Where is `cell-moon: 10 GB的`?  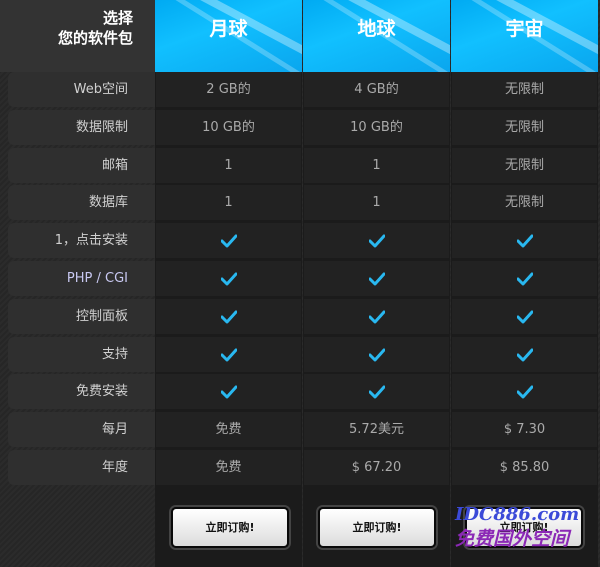
cell-moon: 10 GB的 is located at coordinates (228, 127).